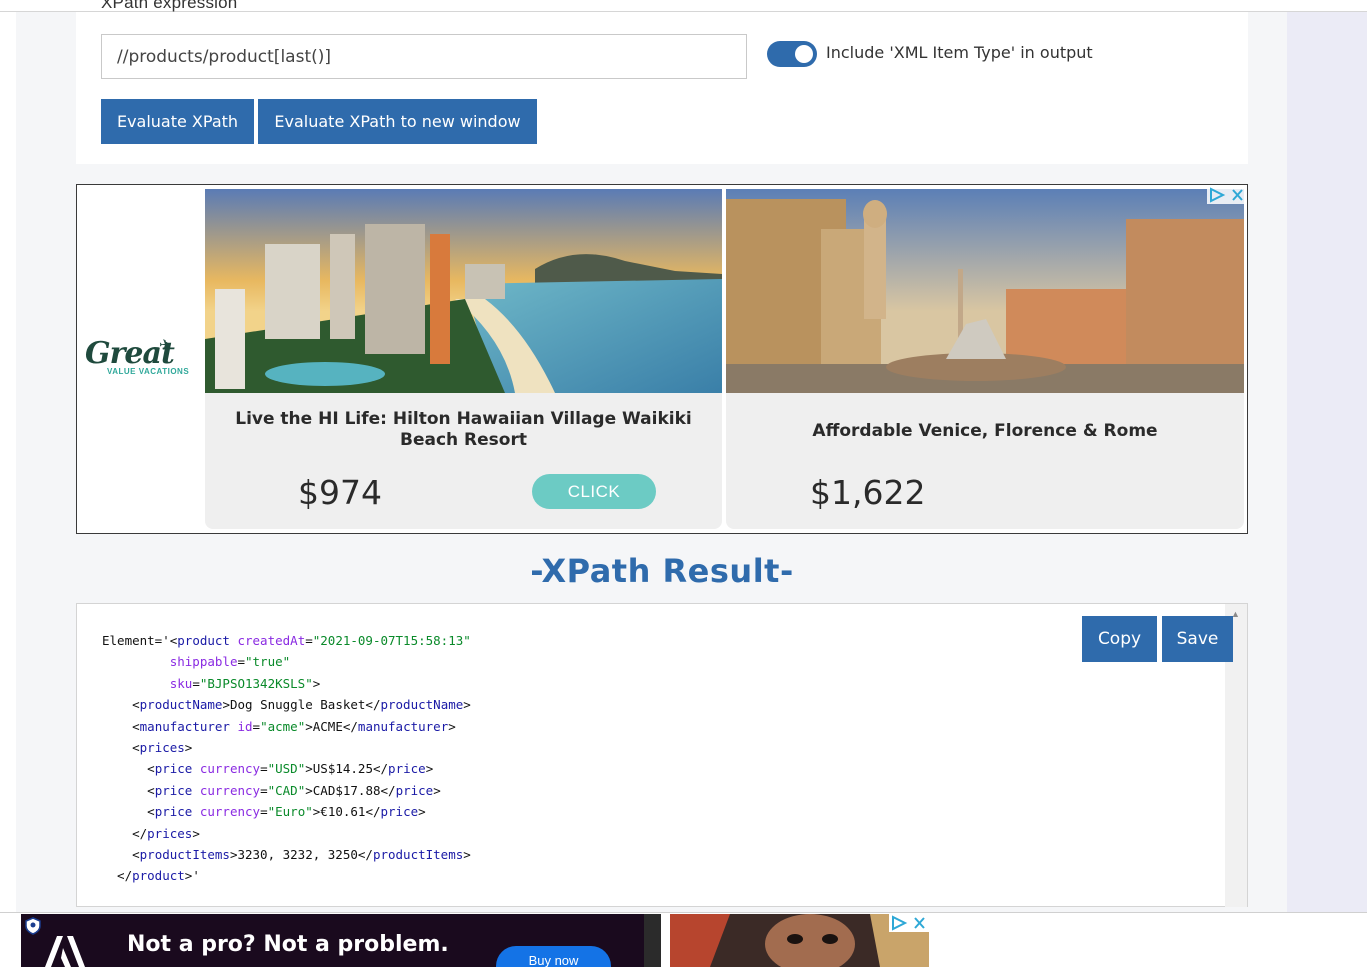 Image resolution: width=1367 pixels, height=967 pixels. Describe the element at coordinates (1327, 462) in the screenshot. I see `right-gutter` at that location.